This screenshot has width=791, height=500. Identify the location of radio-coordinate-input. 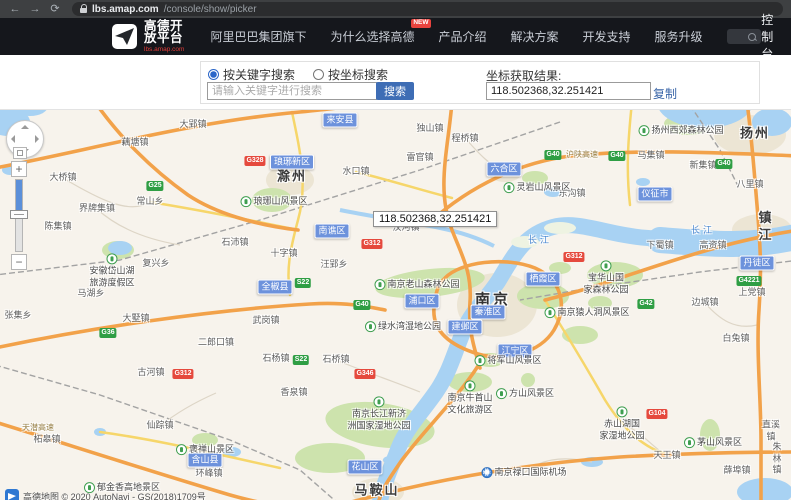
(319, 74).